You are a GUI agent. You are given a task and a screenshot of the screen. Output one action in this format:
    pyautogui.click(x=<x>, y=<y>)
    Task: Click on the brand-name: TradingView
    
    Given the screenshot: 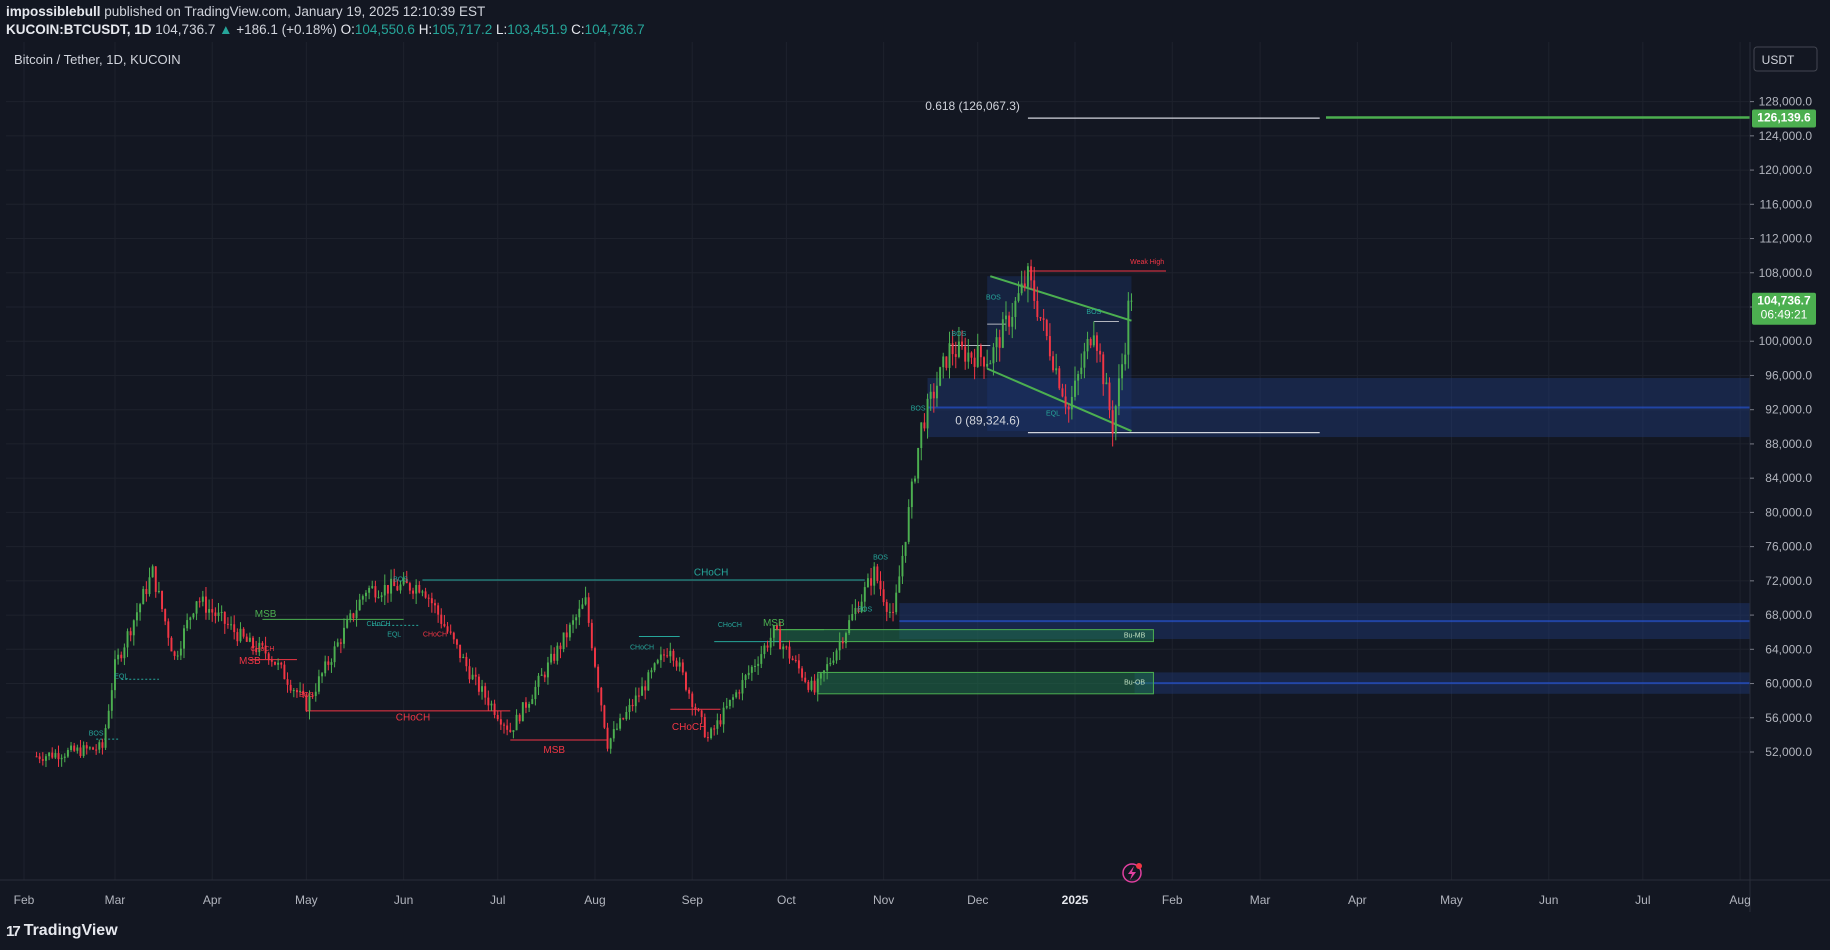 What is the action you would take?
    pyautogui.click(x=70, y=930)
    